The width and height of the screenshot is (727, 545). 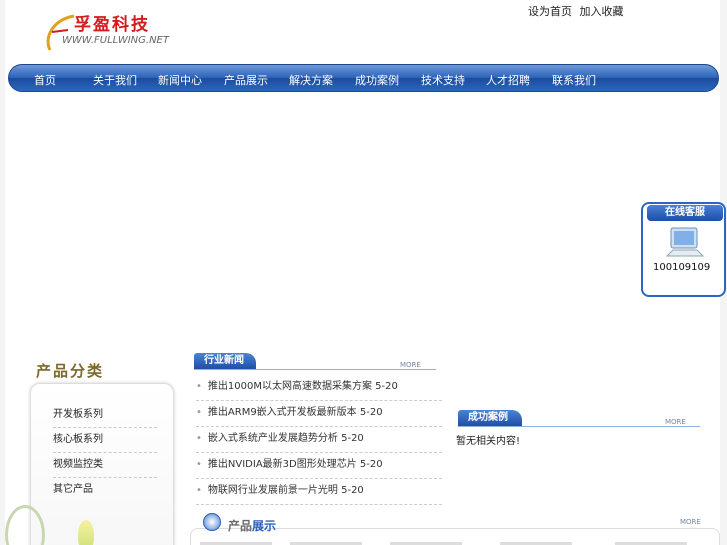 I want to click on category-item: 其它产品, so click(x=105, y=491).